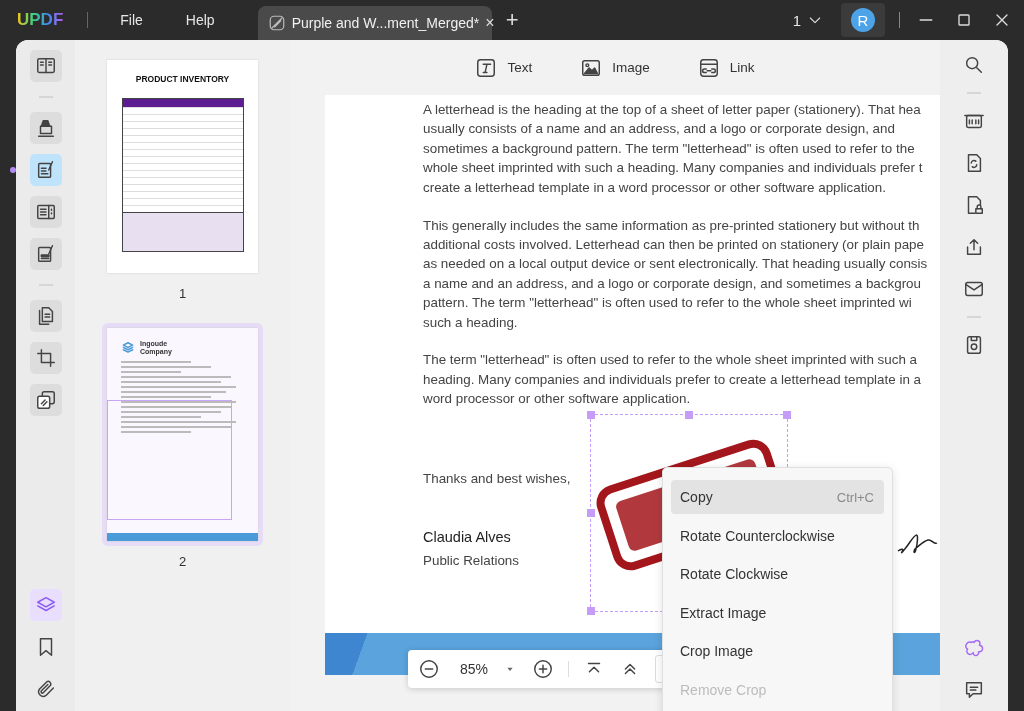  Describe the element at coordinates (673, 149) in the screenshot. I see `paragraph: A letterhead is the heading at the top of a sheet of letter paper (stationery). That hea usually consists of a name and an address, and a logo or corporate design, and sometimes a background pattern. The term "letterhead" is often used to refer to the whole sheet imprinted with such a heading. Many companies and individuals prefer t create a letterhead template in a word processor or other software application.` at that location.